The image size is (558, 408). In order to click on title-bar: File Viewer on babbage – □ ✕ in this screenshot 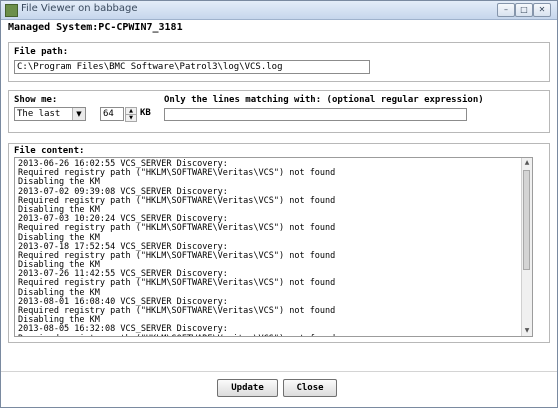, I will do `click(279, 10)`.